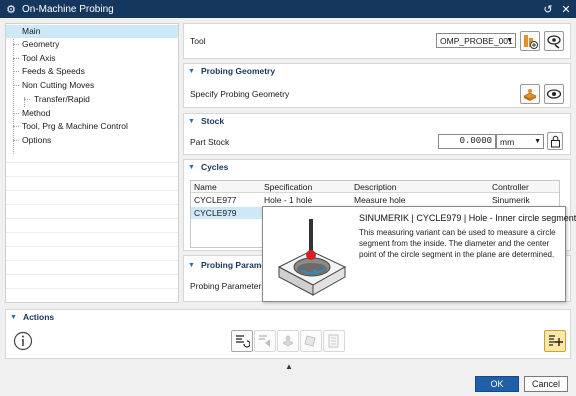 This screenshot has height=396, width=576. I want to click on display-icon, so click(554, 94).